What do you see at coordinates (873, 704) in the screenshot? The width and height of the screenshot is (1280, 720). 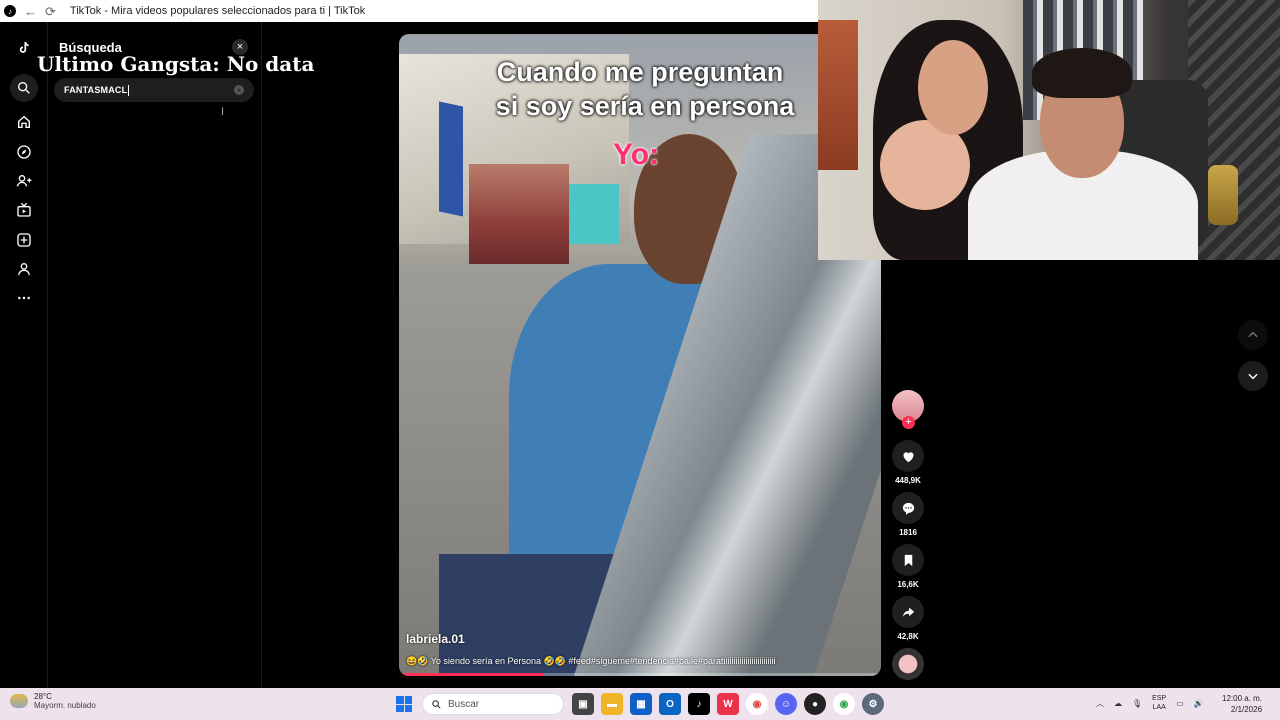 I see `settings-icon: ⚙` at bounding box center [873, 704].